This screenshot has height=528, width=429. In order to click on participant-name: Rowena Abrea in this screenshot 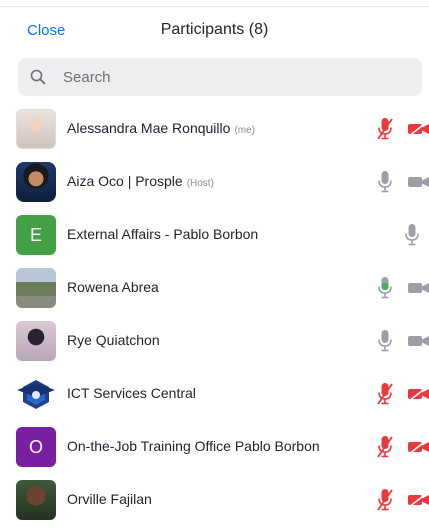, I will do `click(113, 287)`.